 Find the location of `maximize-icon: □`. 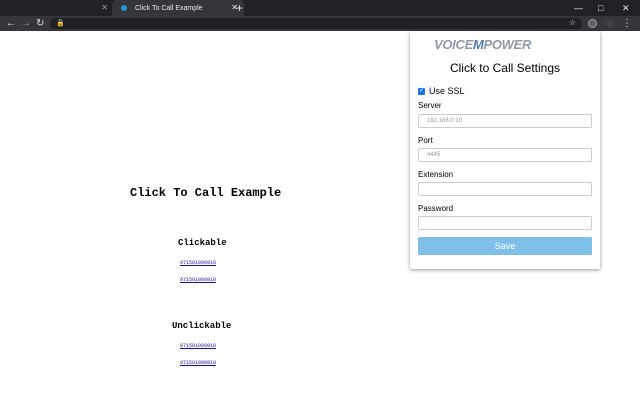

maximize-icon: □ is located at coordinates (600, 8).